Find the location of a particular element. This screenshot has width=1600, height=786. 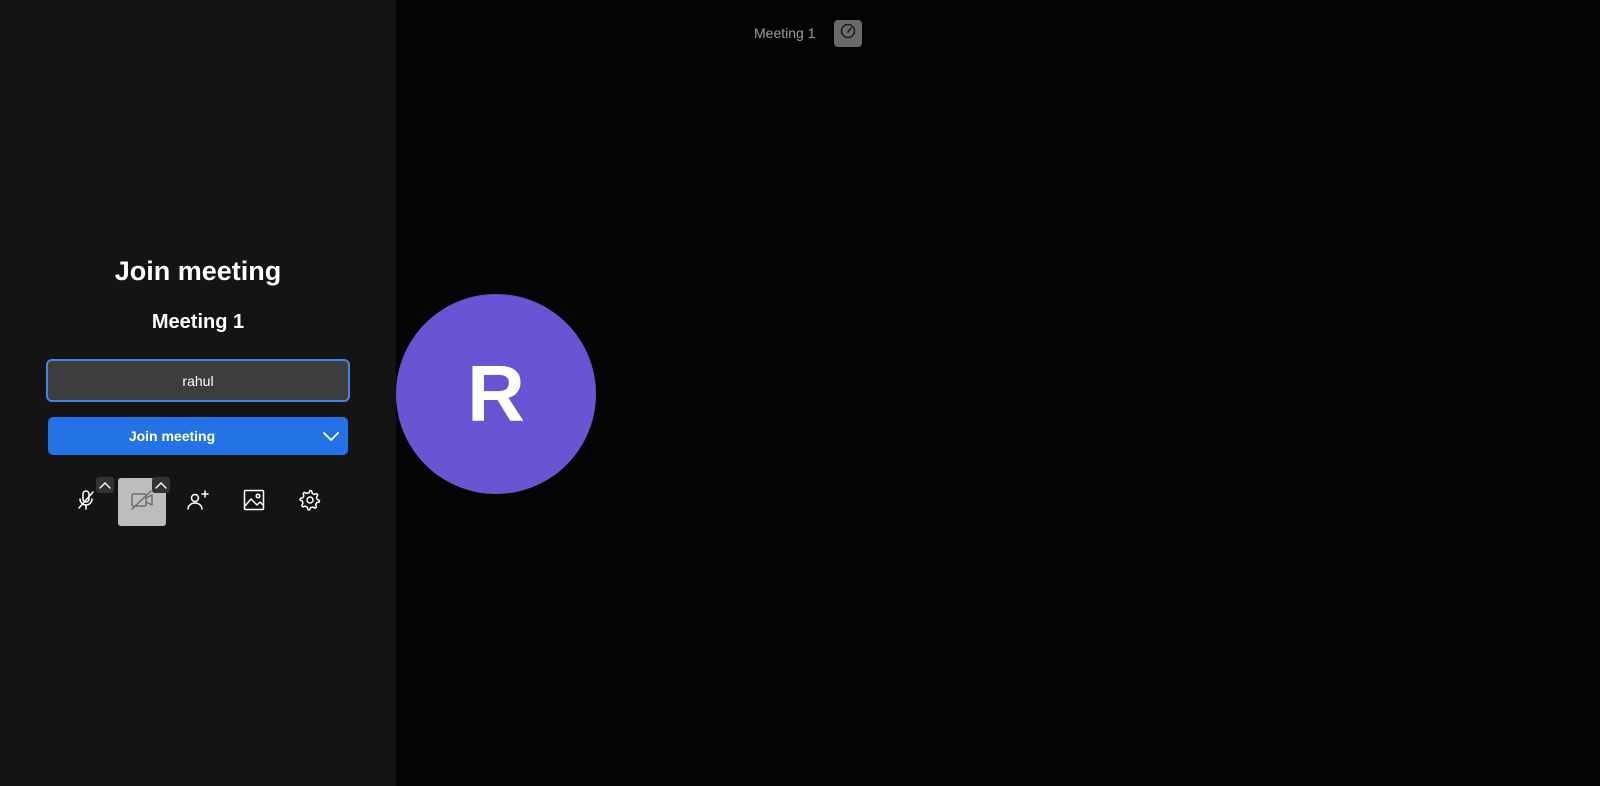

background-image-icon is located at coordinates (254, 502).